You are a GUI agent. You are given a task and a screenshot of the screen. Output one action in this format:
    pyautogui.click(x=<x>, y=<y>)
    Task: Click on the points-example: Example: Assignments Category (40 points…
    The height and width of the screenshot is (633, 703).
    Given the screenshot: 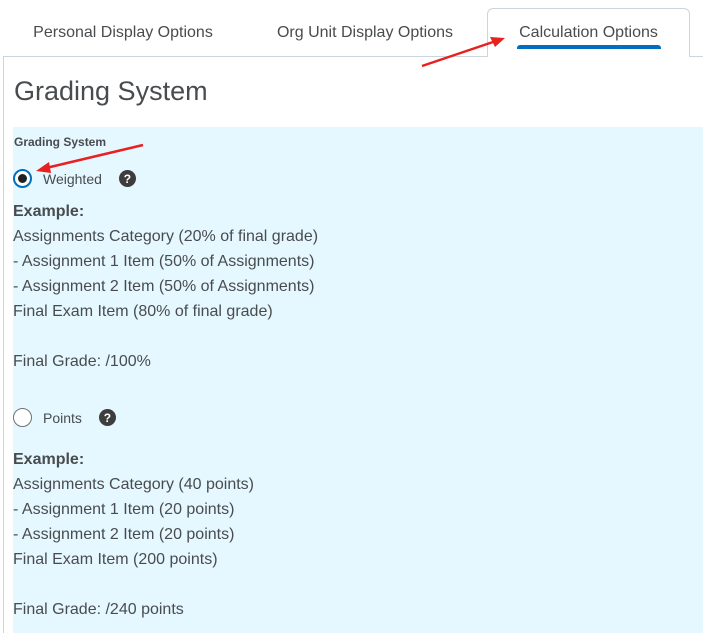 What is the action you would take?
    pyautogui.click(x=133, y=534)
    